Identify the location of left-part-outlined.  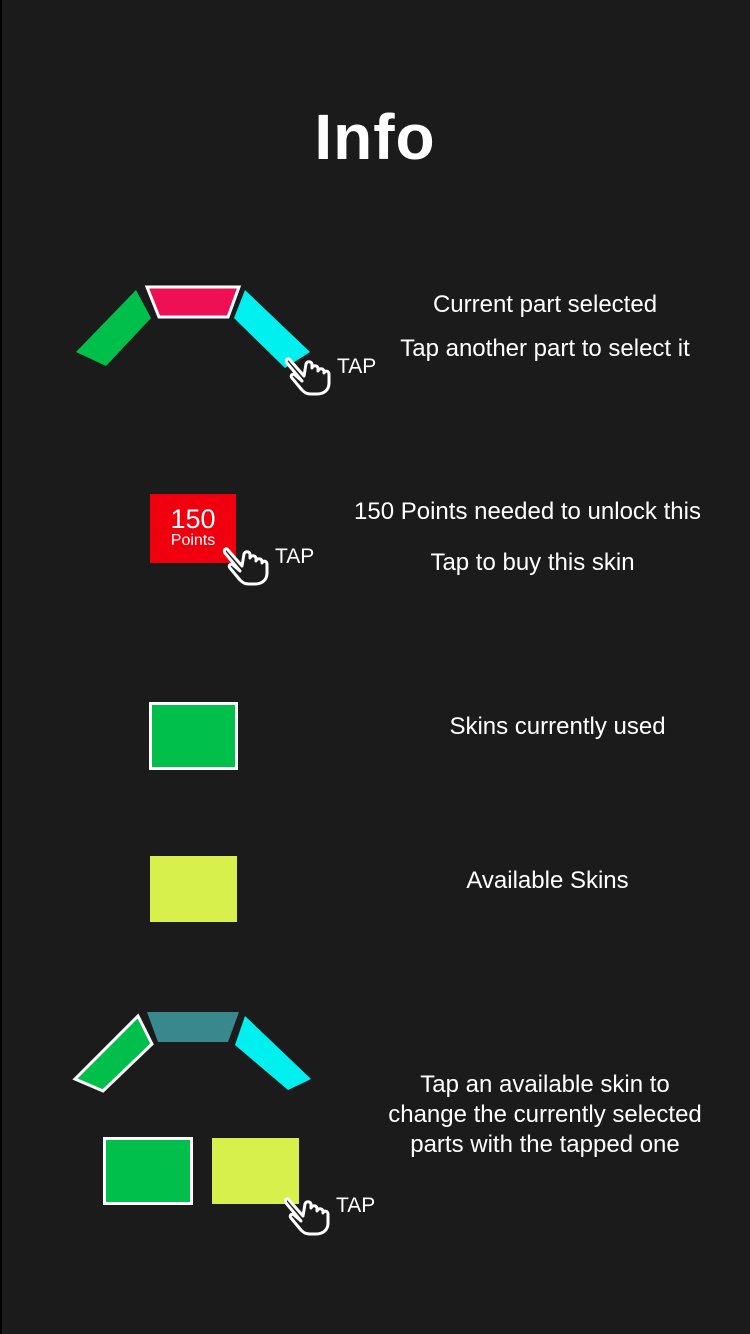
(113, 1053).